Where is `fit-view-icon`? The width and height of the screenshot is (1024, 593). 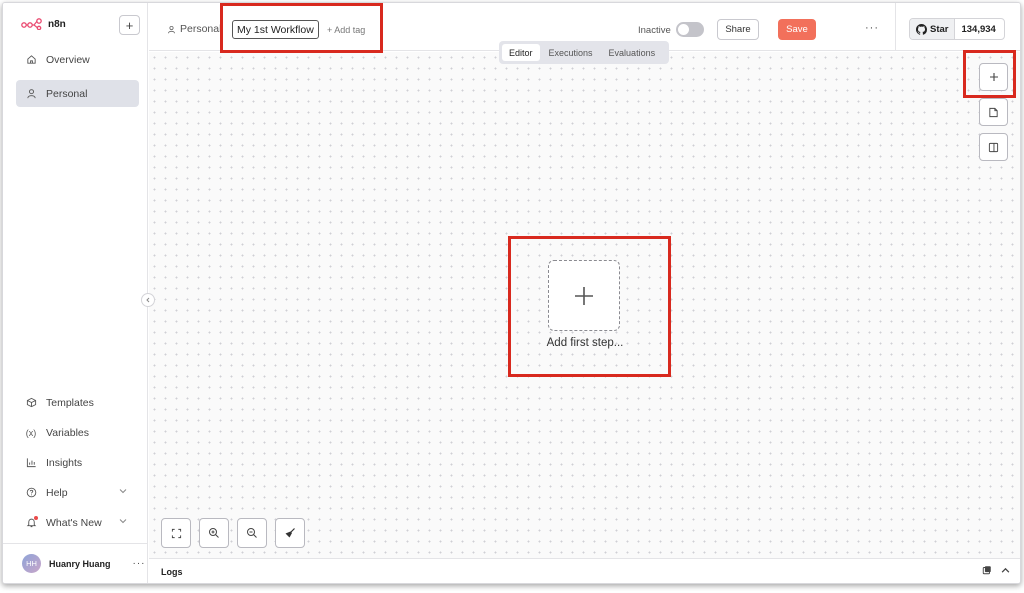 fit-view-icon is located at coordinates (176, 533).